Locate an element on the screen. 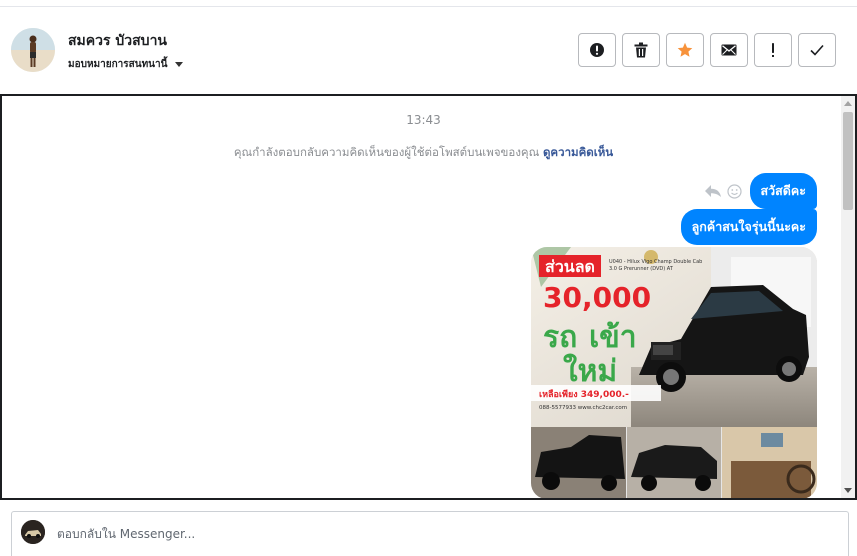 This screenshot has width=857, height=556. check-icon is located at coordinates (817, 50).